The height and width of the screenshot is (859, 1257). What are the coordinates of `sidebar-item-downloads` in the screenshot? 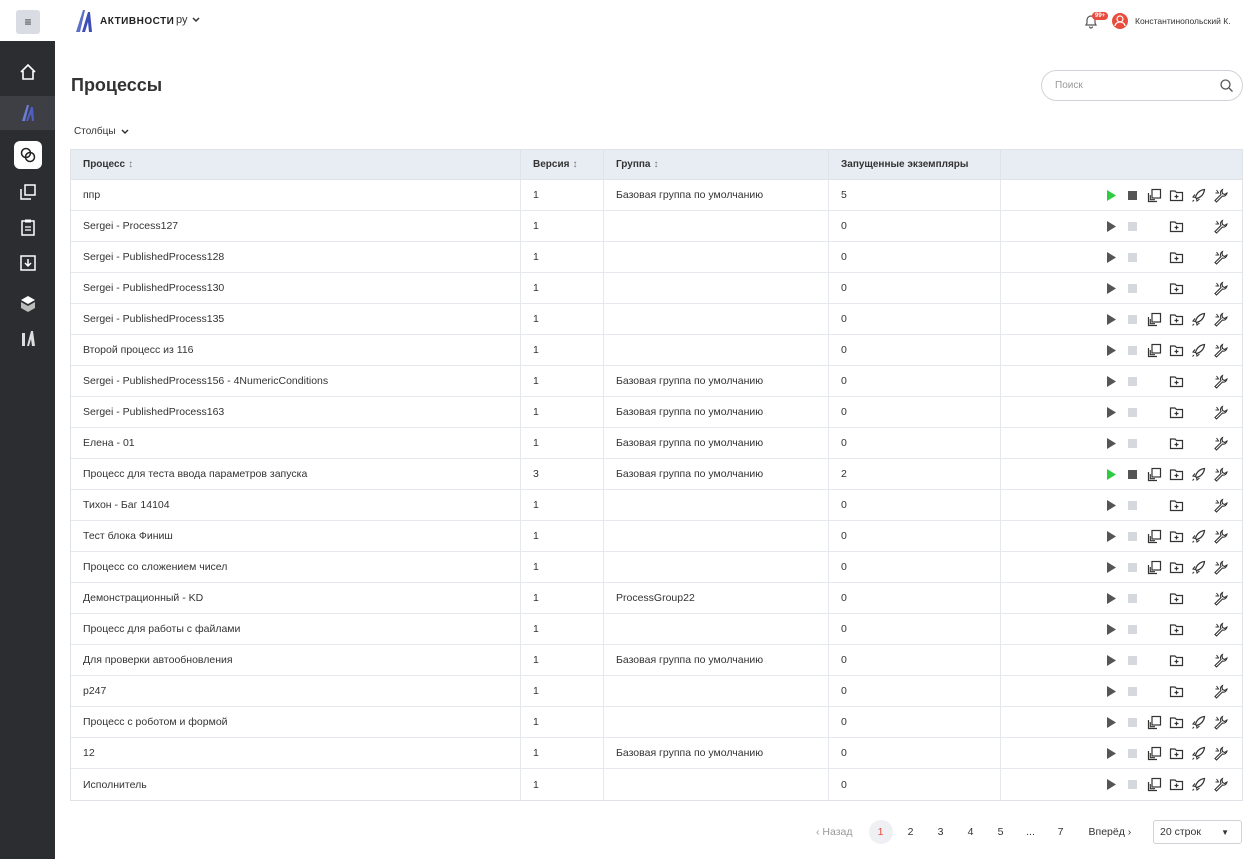 It's located at (27, 263).